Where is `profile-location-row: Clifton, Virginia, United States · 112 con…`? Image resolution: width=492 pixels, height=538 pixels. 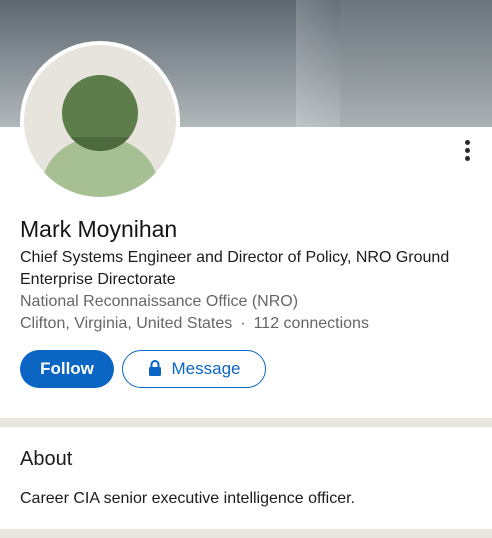
profile-location-row: Clifton, Virginia, United States · 112 con… is located at coordinates (250, 324).